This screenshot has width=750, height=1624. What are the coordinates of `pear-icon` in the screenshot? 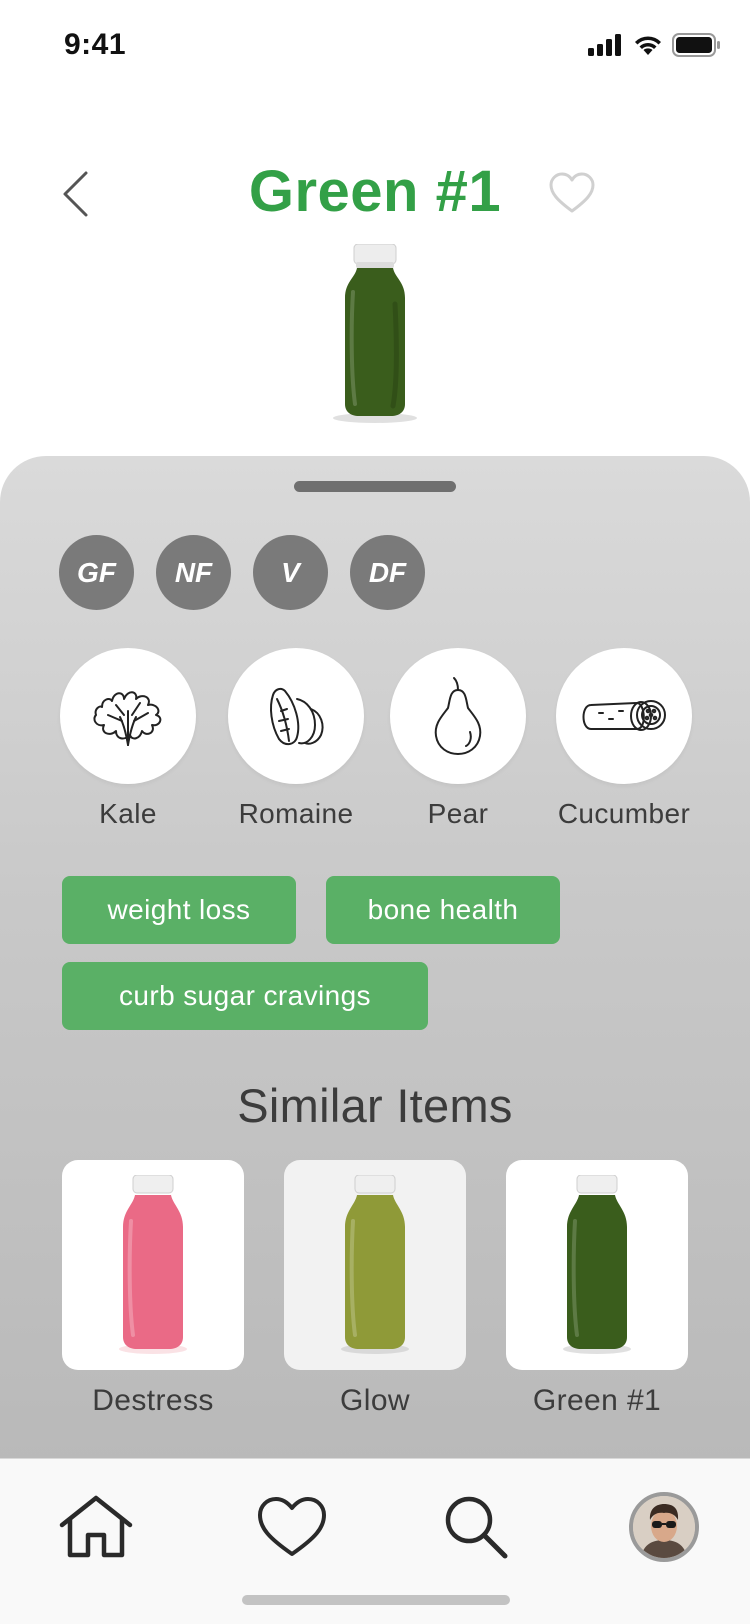 It's located at (458, 716).